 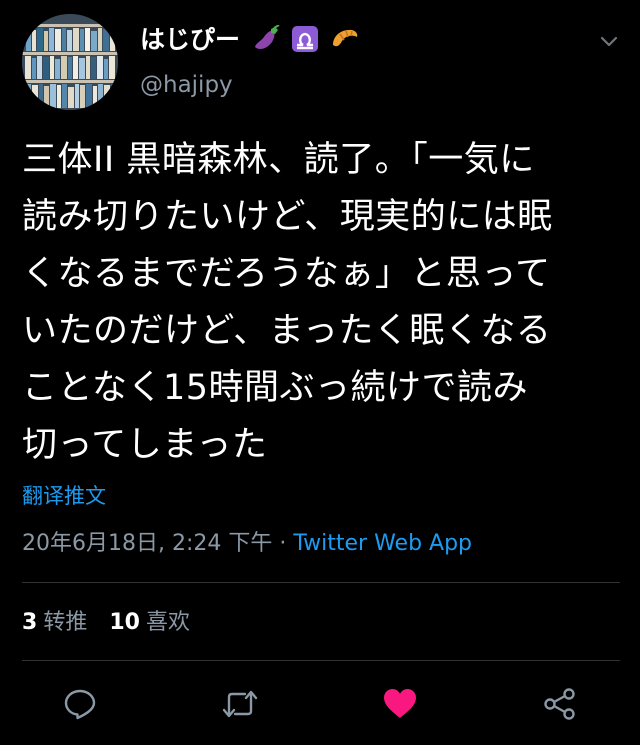 I want to click on avatar, so click(x=70, y=62).